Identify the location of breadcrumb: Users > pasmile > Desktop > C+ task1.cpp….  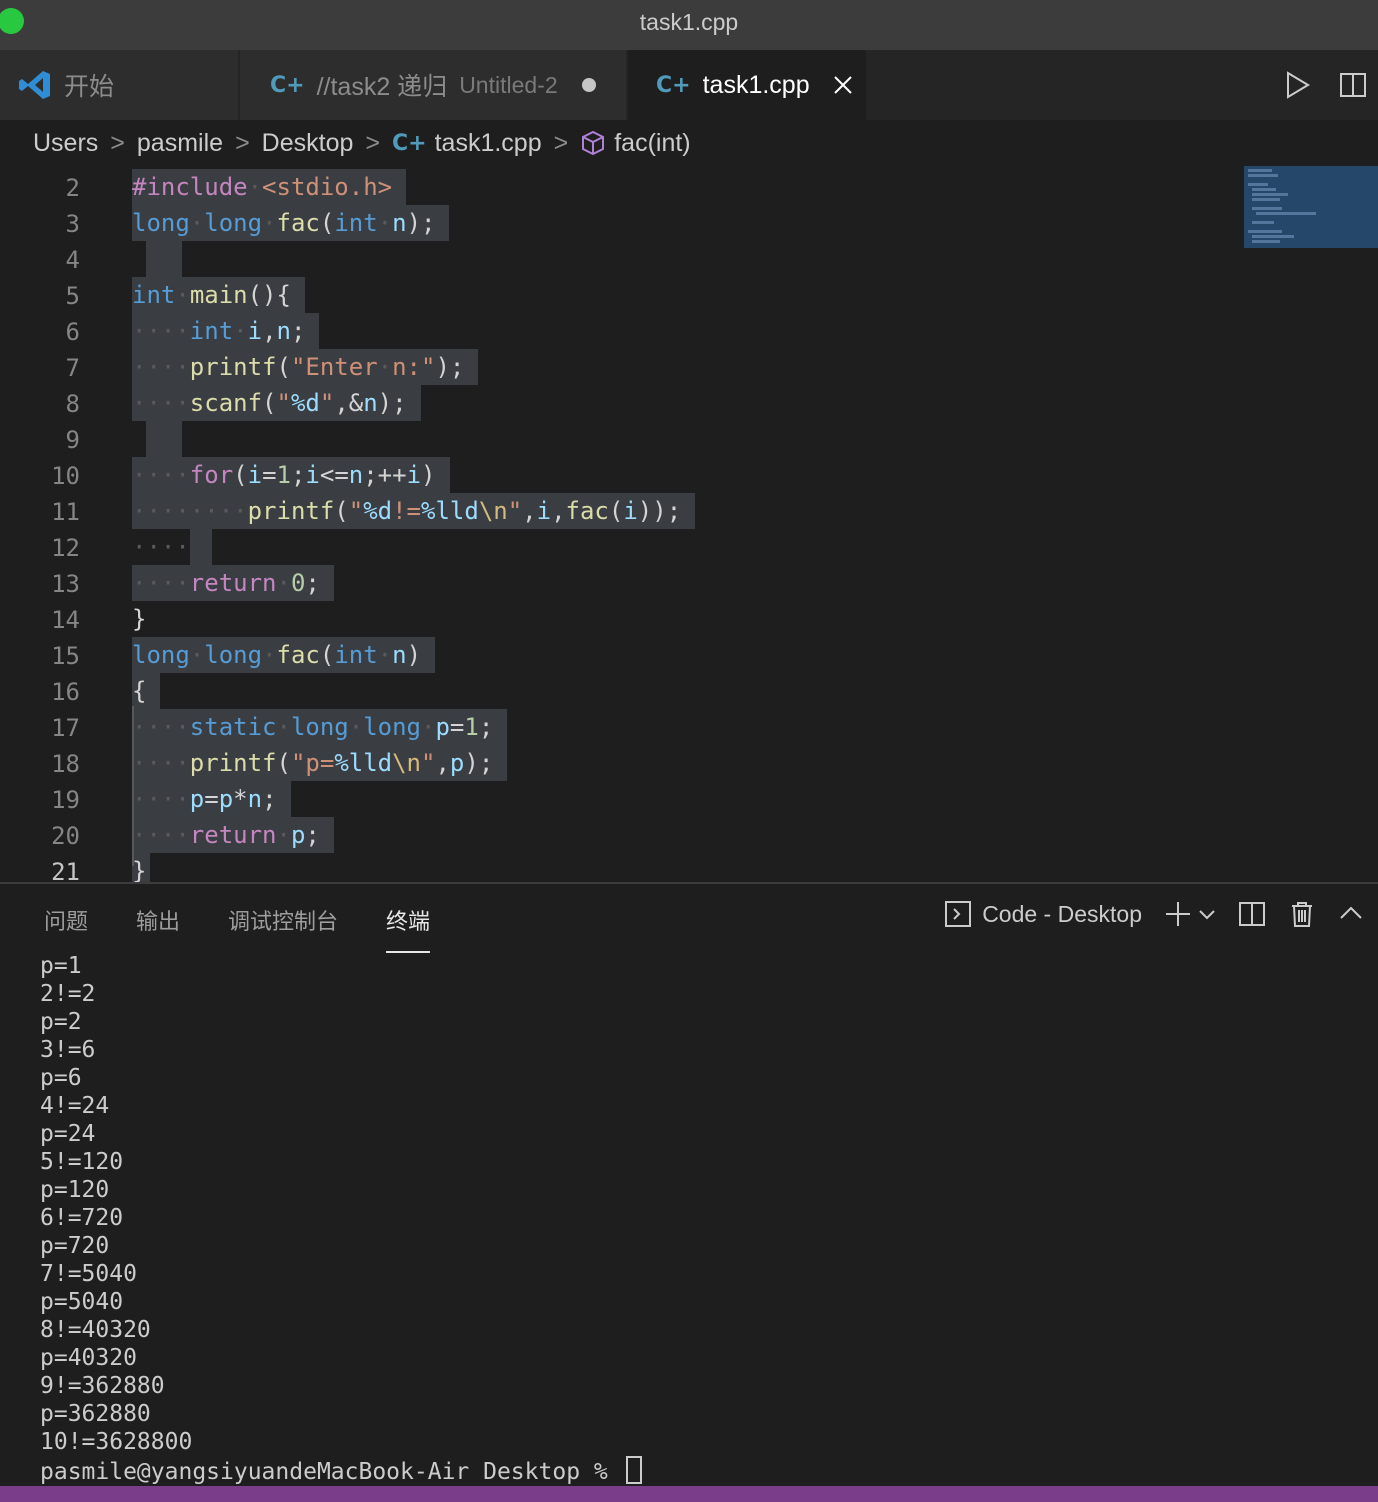
(689, 143).